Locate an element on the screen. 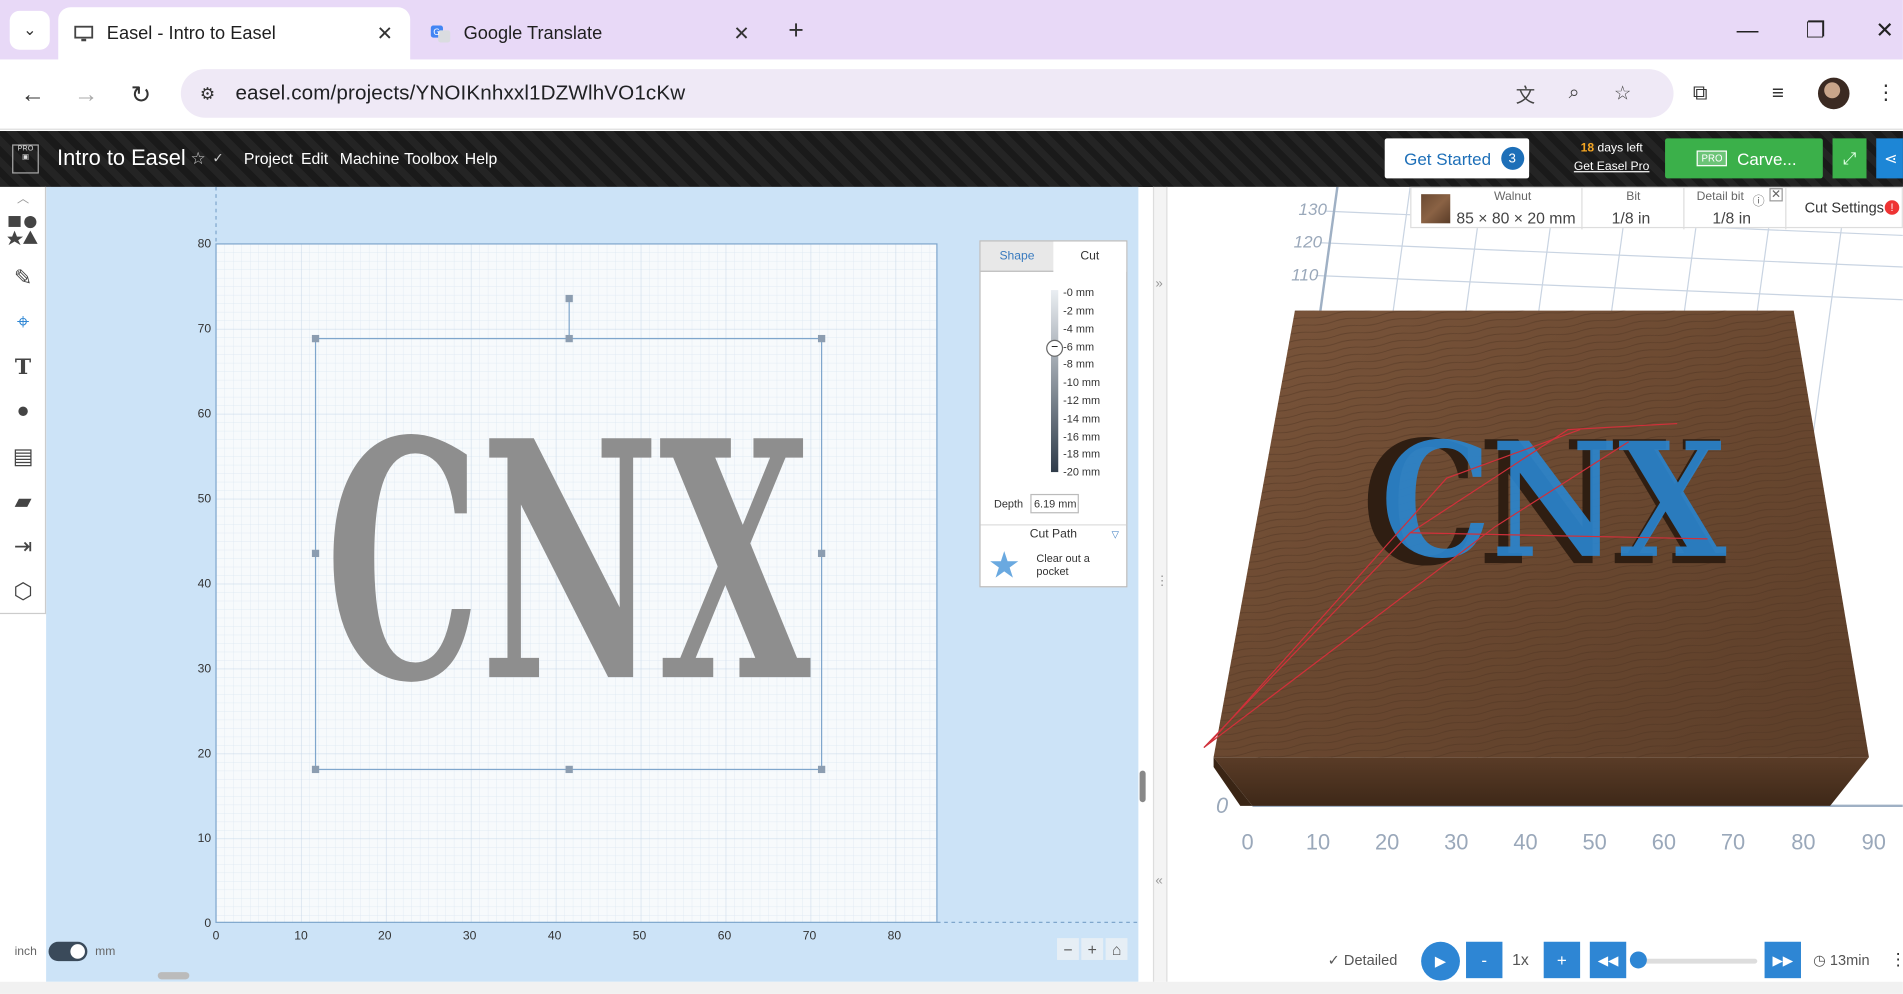 This screenshot has height=994, width=1903. media-control-icon: ≡ is located at coordinates (1777, 93).